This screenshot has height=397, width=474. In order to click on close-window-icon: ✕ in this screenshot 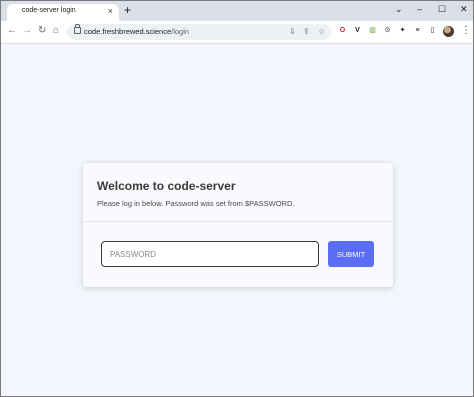, I will do `click(464, 9)`.